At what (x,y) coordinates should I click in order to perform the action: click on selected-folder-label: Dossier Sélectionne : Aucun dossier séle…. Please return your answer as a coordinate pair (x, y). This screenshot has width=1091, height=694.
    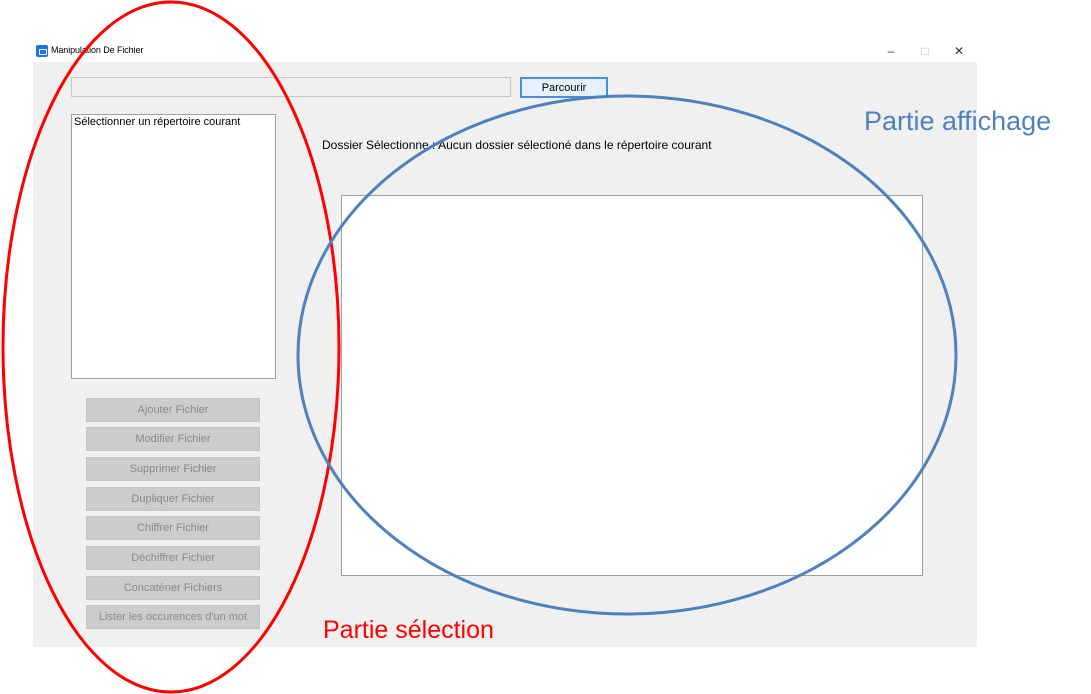
    Looking at the image, I should click on (517, 145).